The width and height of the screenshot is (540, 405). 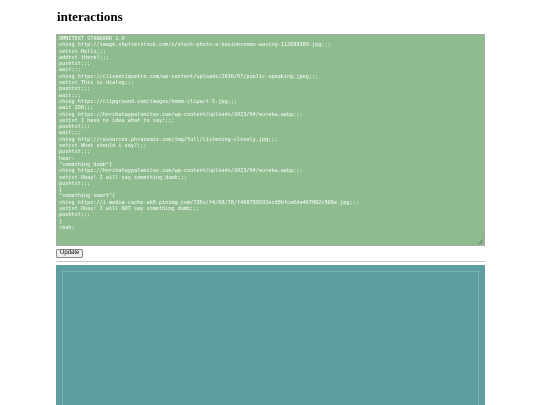 I want to click on divider, so click(x=270, y=261).